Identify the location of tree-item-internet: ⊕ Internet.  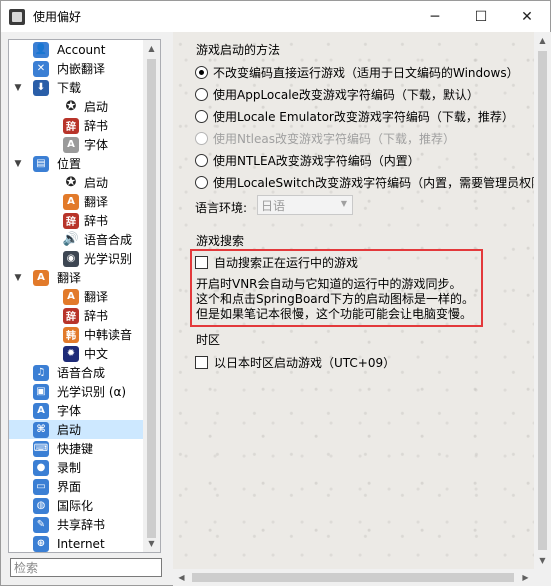
(76, 543).